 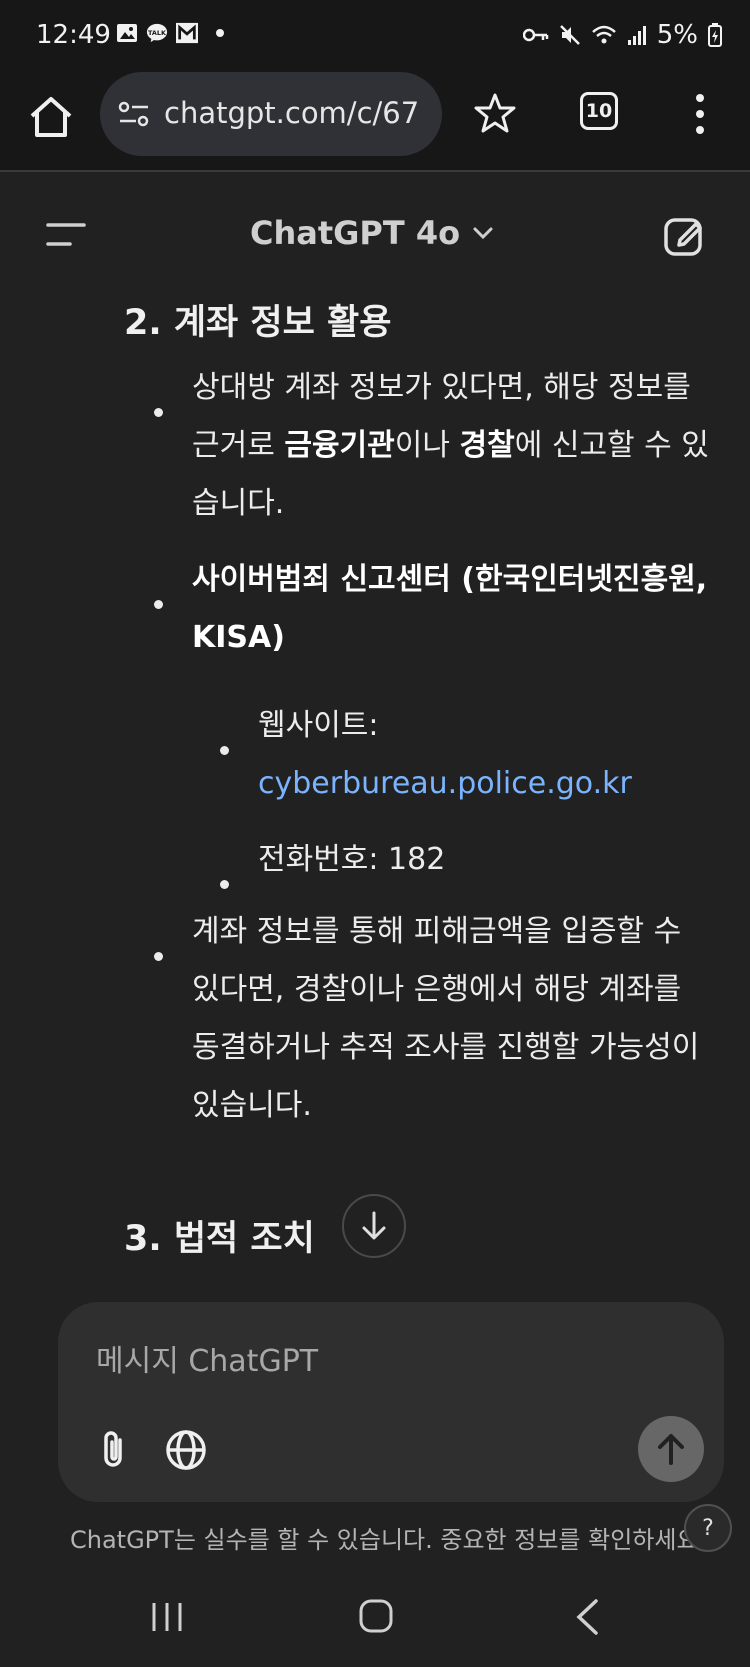 What do you see at coordinates (427, 445) in the screenshot?
I see `text-span: 이나` at bounding box center [427, 445].